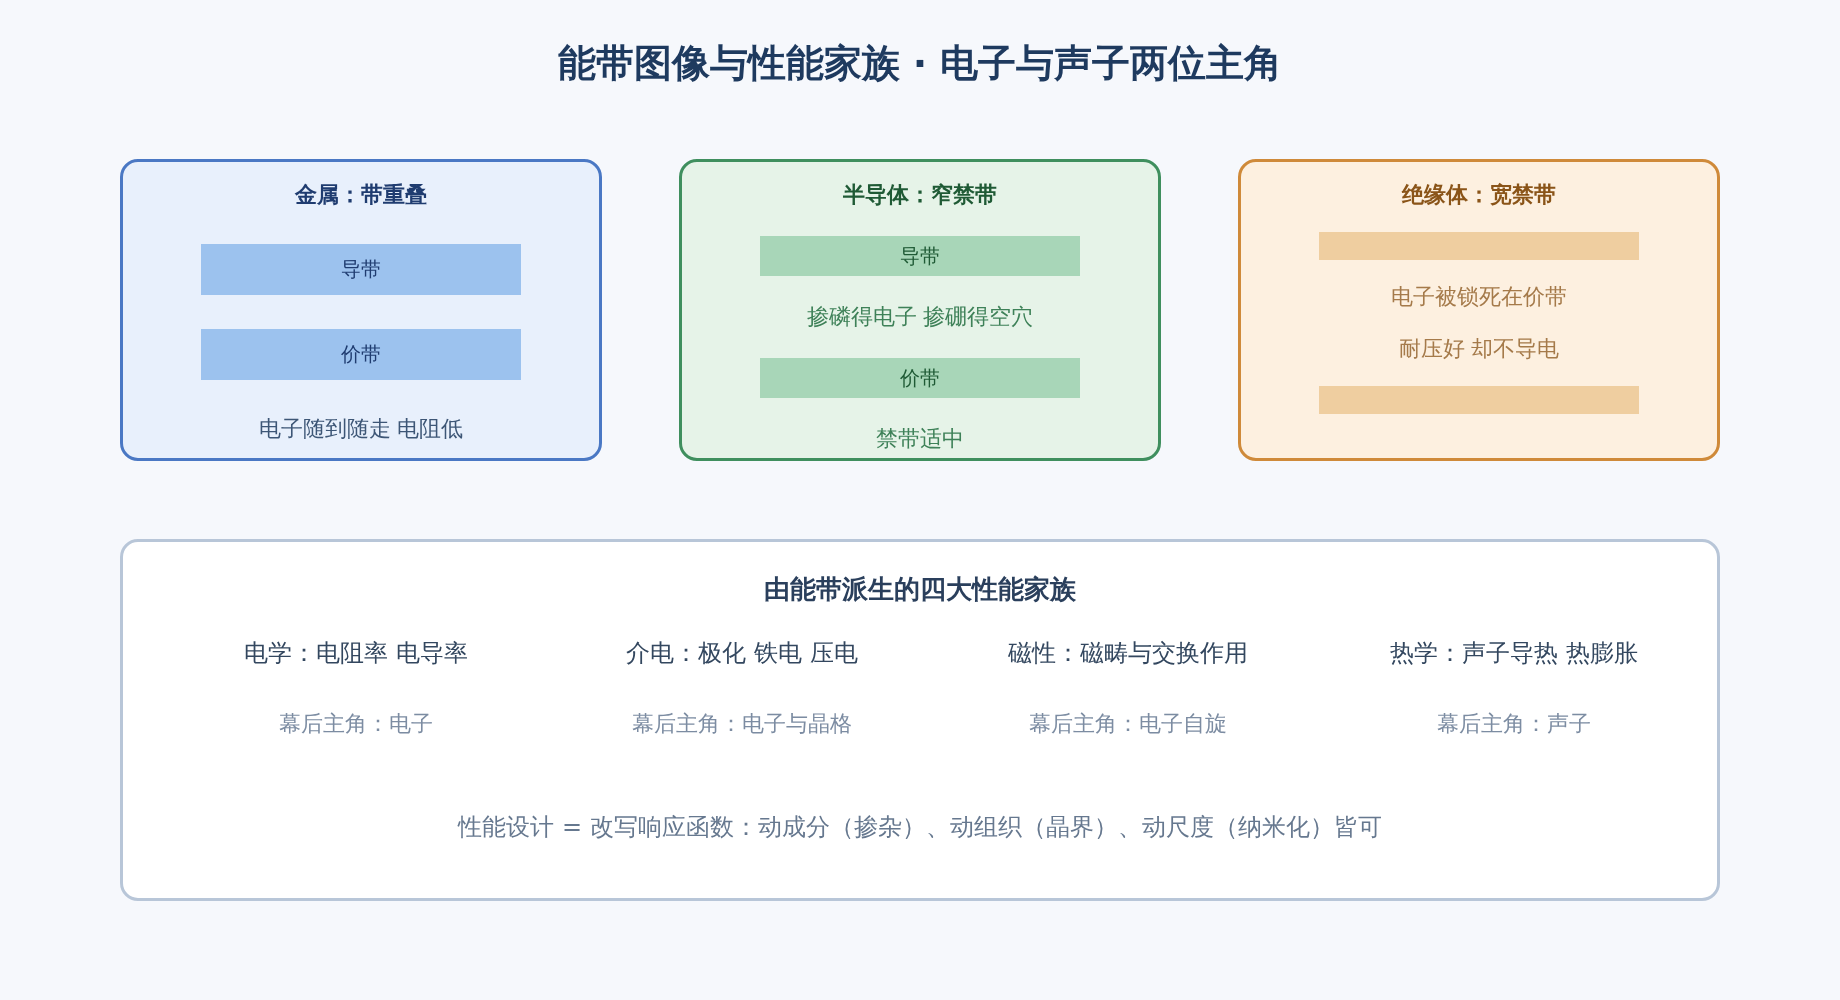  I want to click on card-title: 半导体：窄禁带, so click(920, 195).